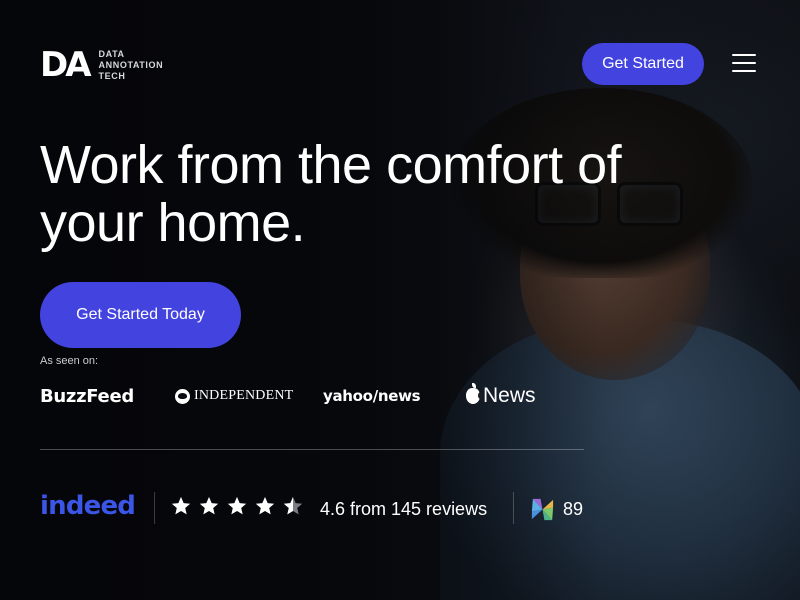 Image resolution: width=800 pixels, height=600 pixels. I want to click on section-divider, so click(312, 449).